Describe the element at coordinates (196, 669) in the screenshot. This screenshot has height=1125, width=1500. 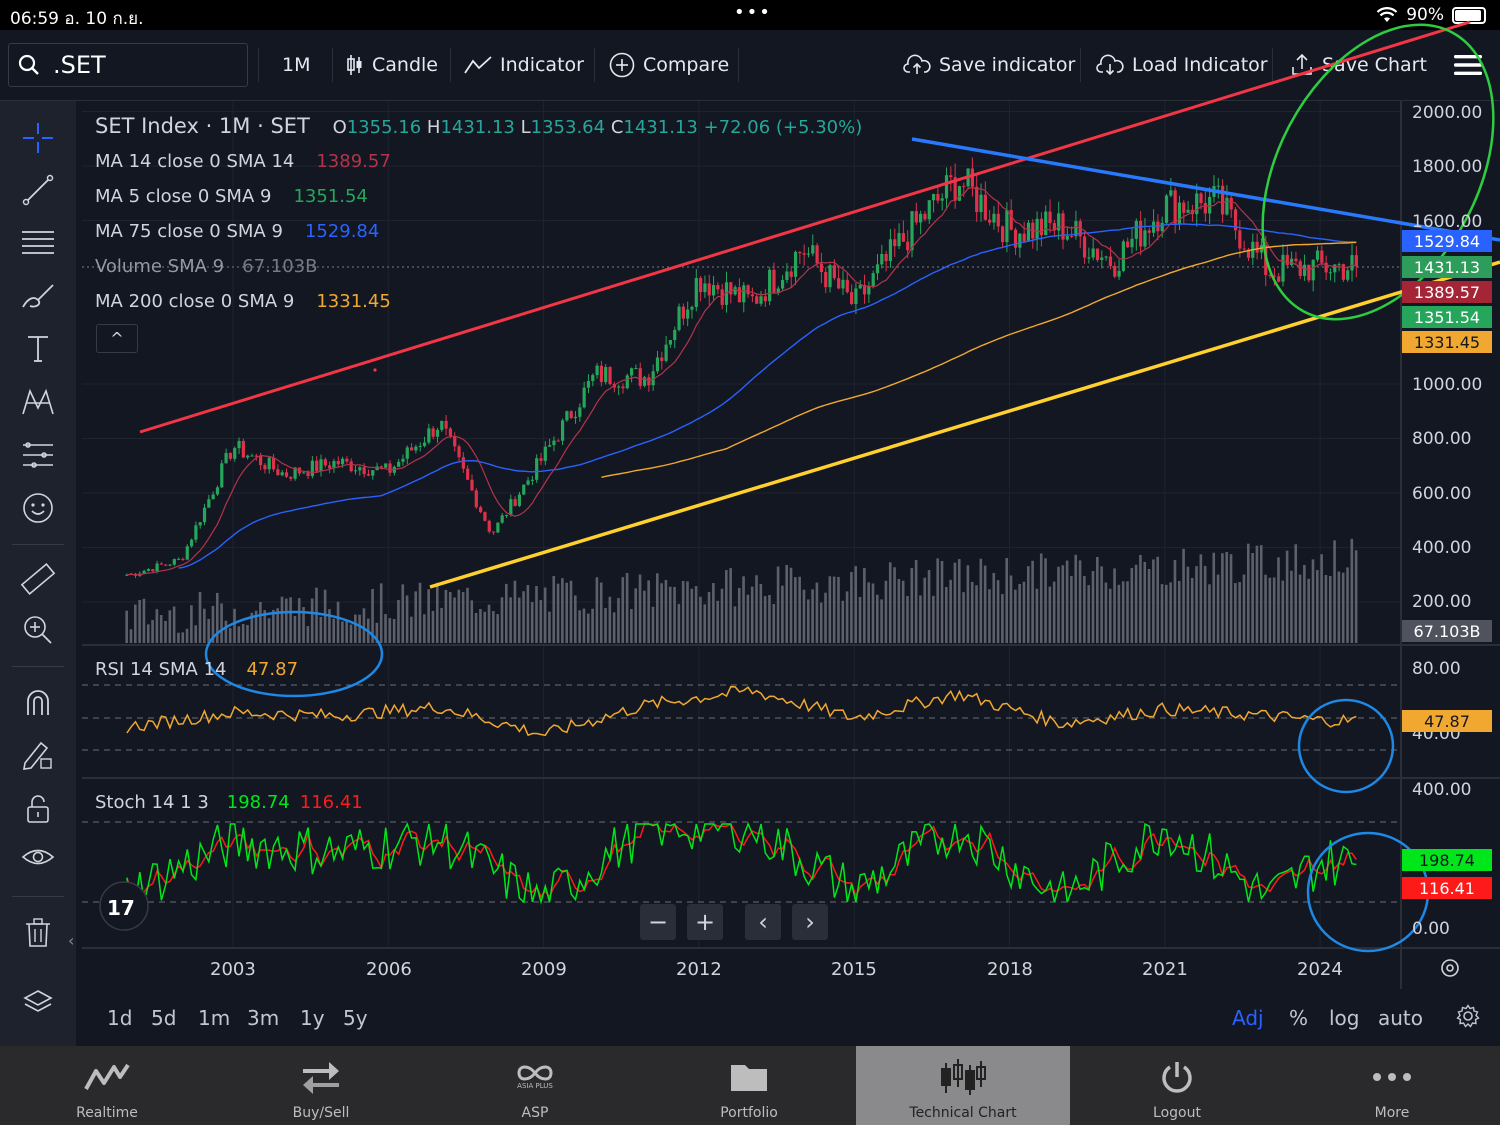
I see `legend-rsi: RSI 14 SMA 14 47.87` at that location.